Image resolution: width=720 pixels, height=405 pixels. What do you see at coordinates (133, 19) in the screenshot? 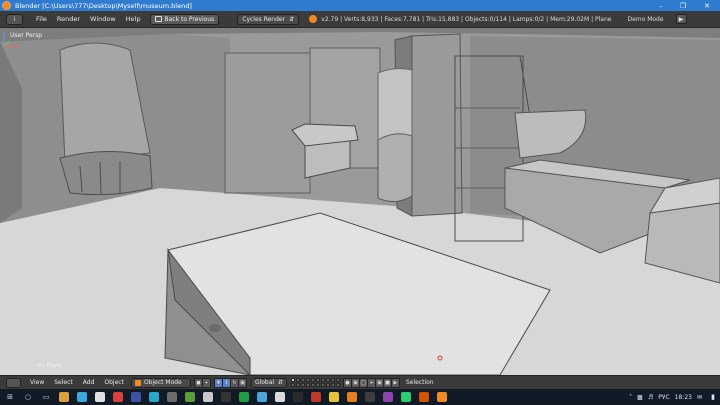
I see `menu-help: Help` at bounding box center [133, 19].